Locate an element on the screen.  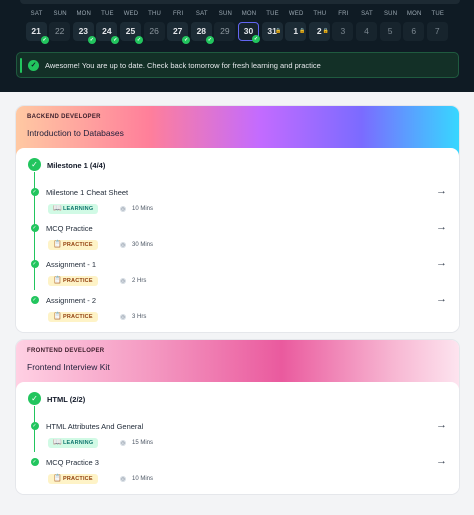
item-duration: ◷ 30 Mins is located at coordinates (136, 245).